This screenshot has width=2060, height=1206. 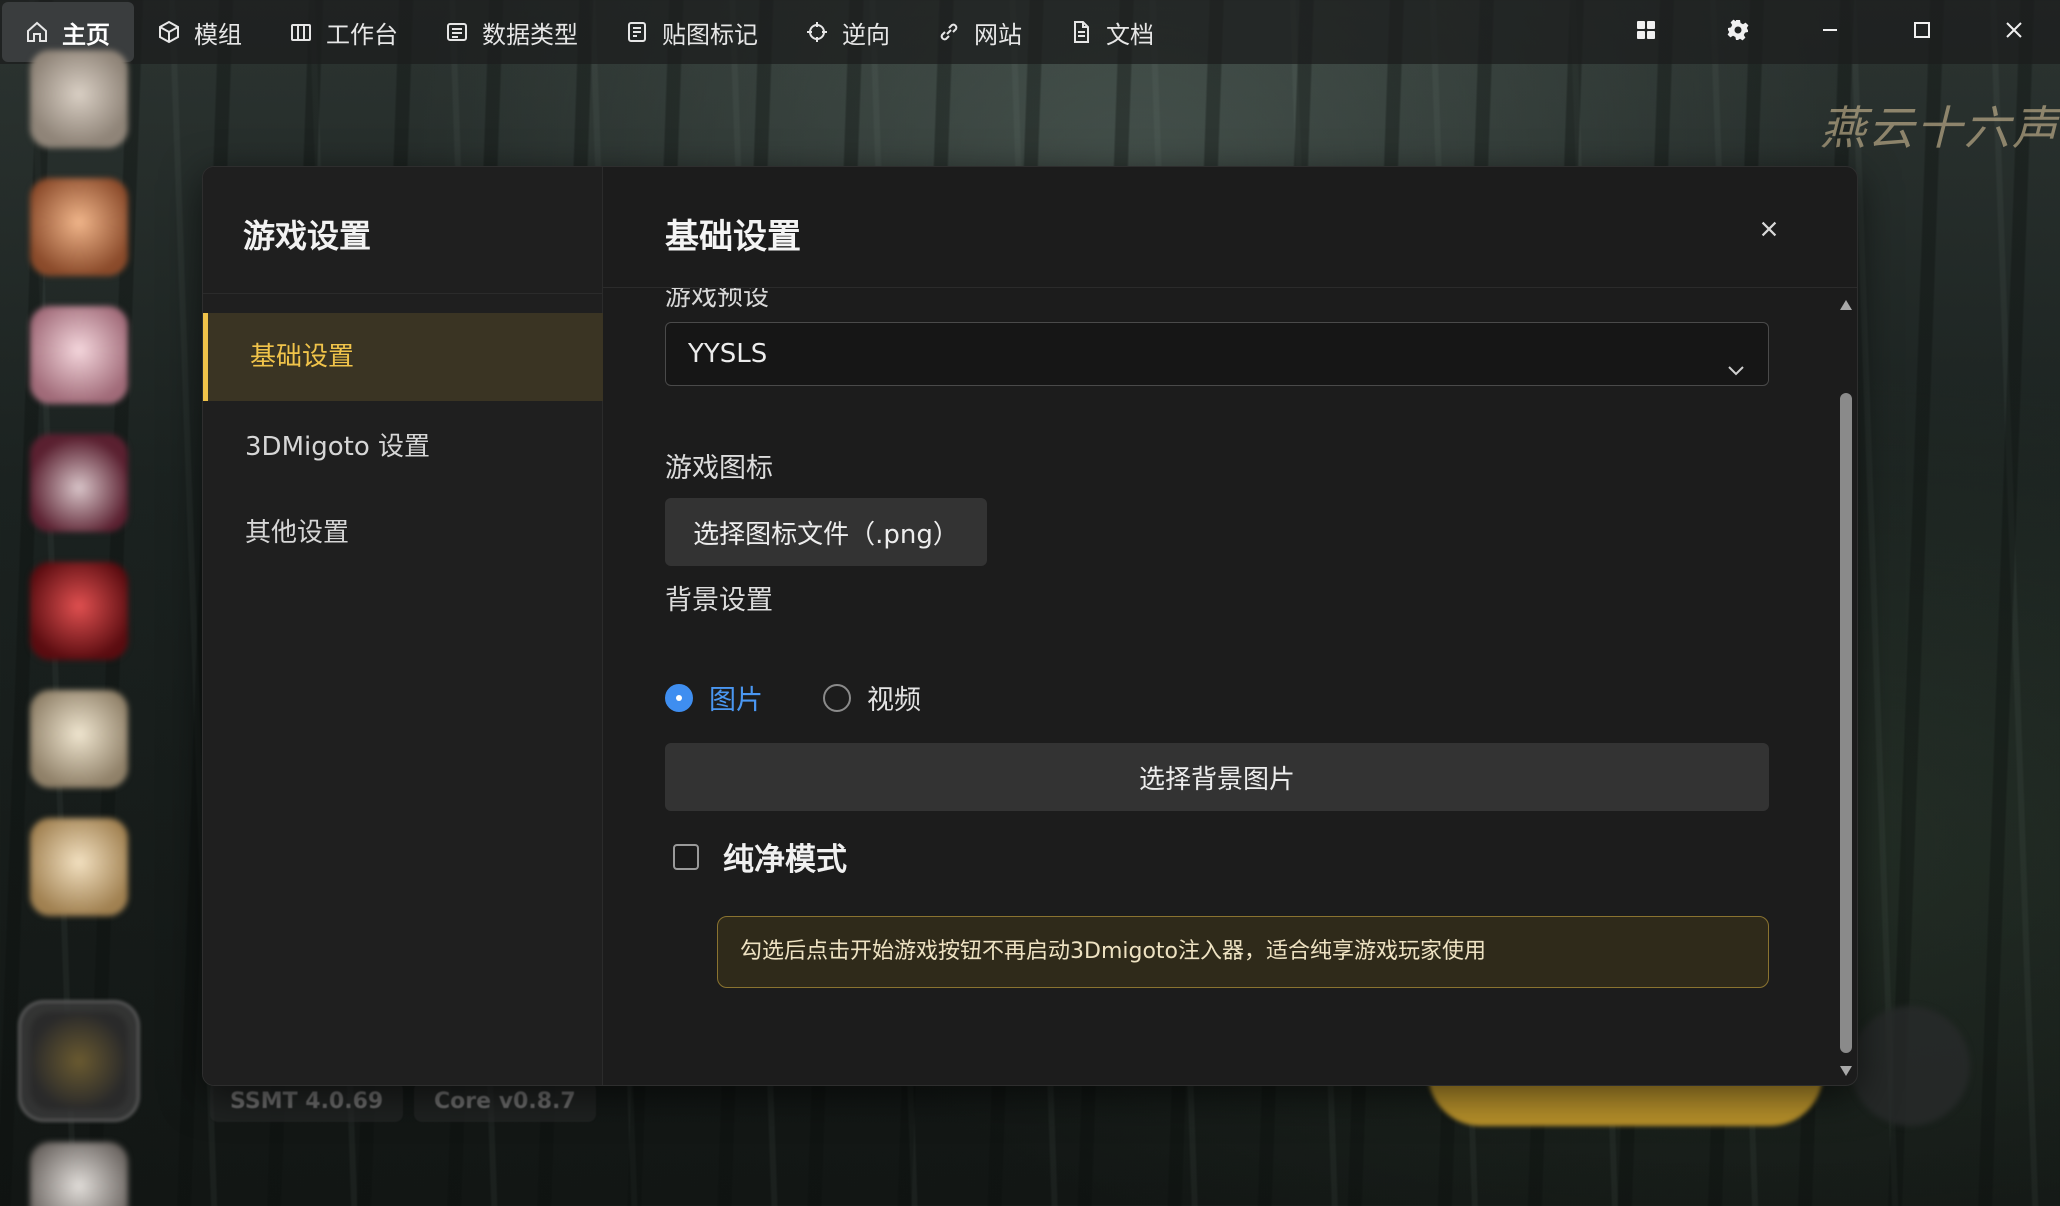 What do you see at coordinates (457, 32) in the screenshot?
I see `data-type-icon` at bounding box center [457, 32].